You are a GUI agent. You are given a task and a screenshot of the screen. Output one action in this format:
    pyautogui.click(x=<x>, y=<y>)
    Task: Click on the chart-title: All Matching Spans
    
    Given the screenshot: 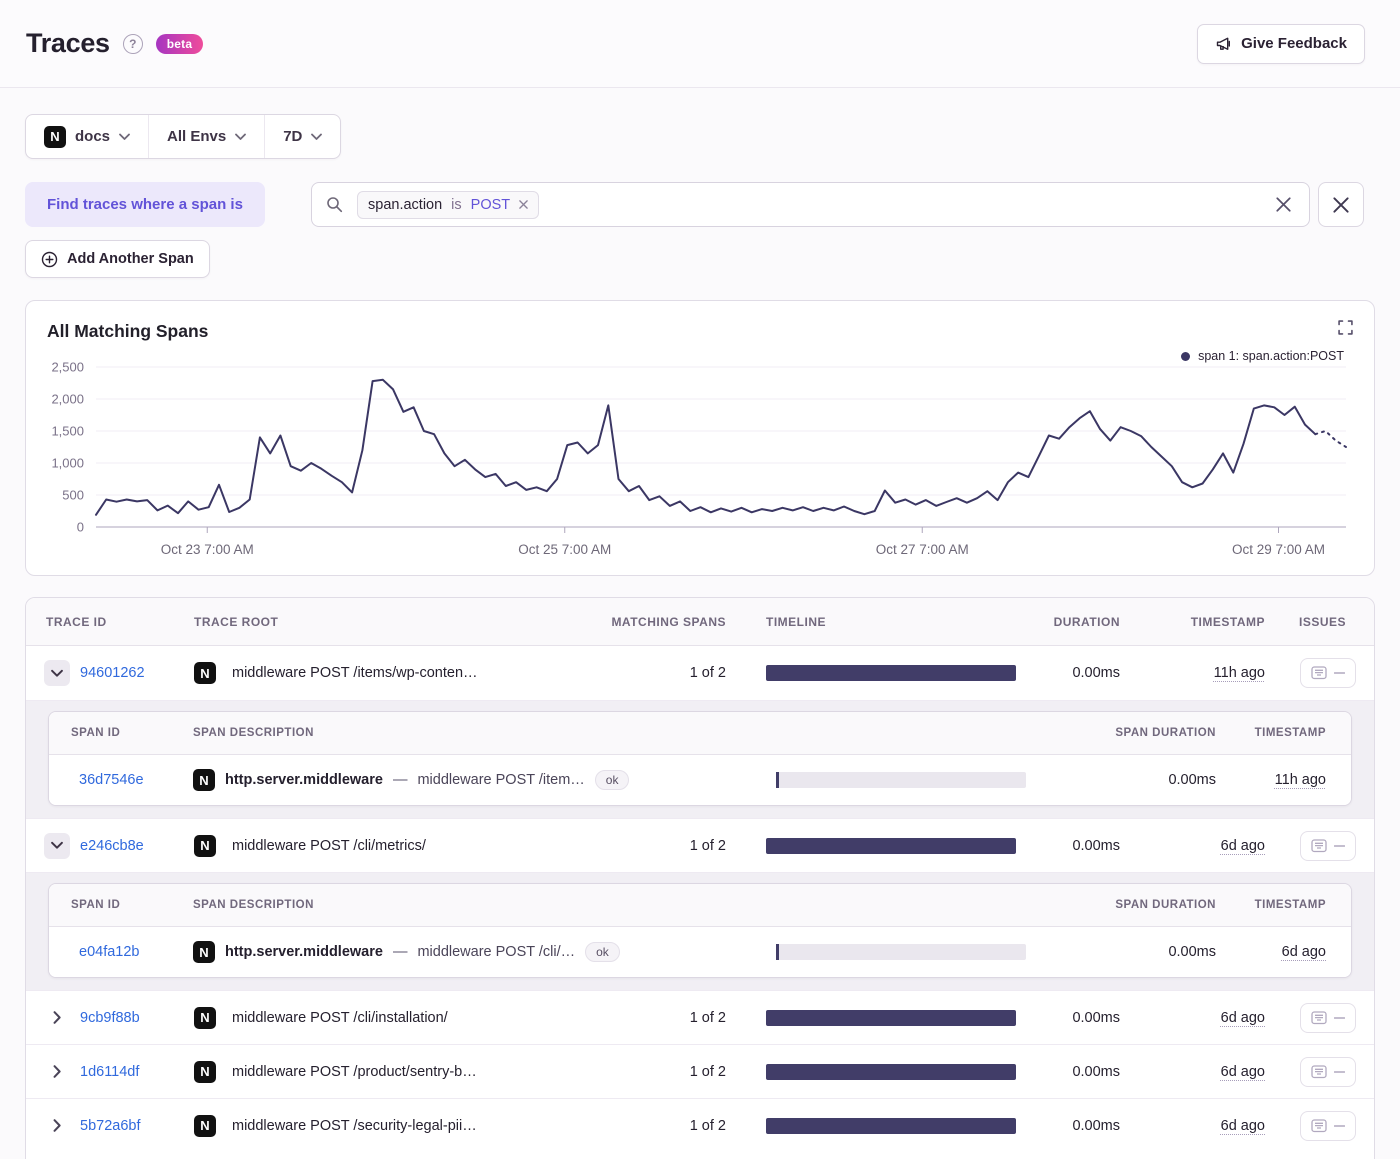 What is the action you would take?
    pyautogui.click(x=128, y=331)
    